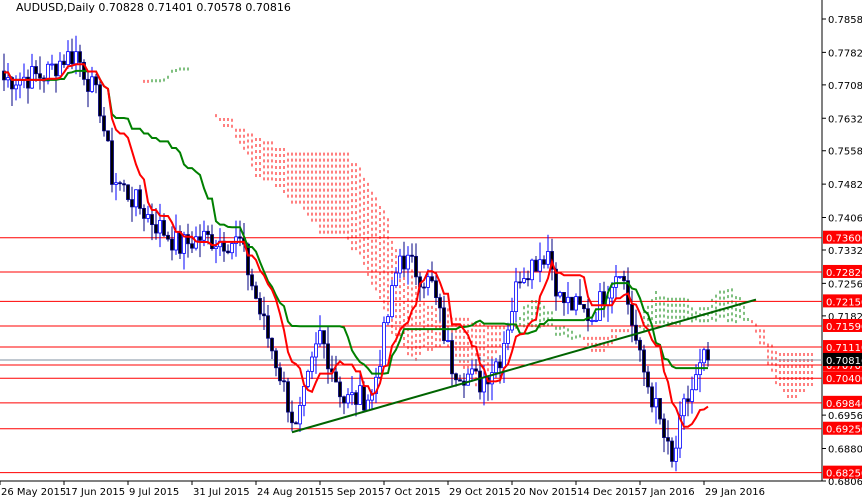  Describe the element at coordinates (480, 492) in the screenshot. I see `time-tick-label: 29 Oct 2015` at that location.